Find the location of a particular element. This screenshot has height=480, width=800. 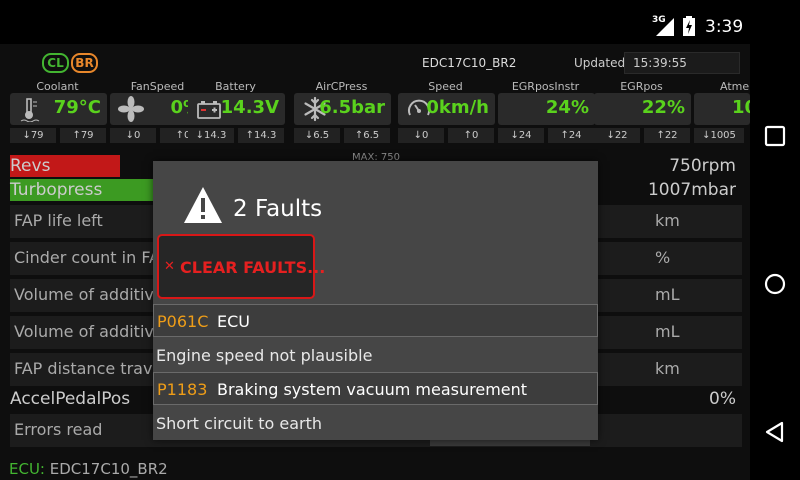

row-unit: % is located at coordinates (663, 257).